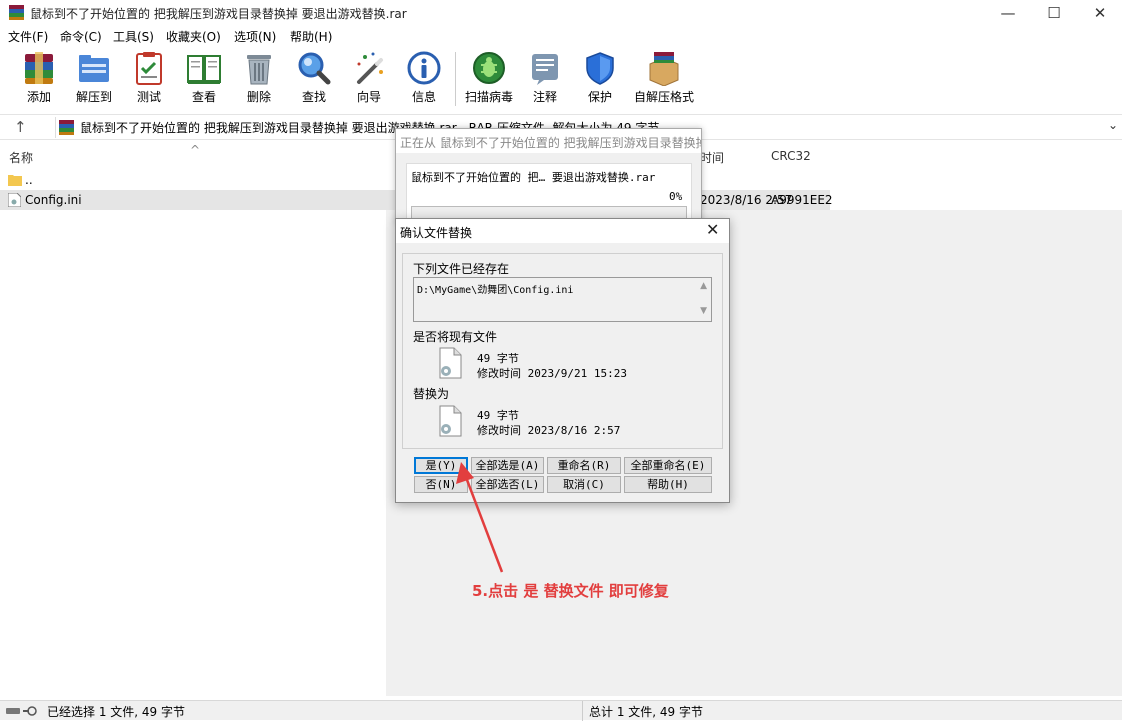  I want to click on menu-options: 选项(N), so click(255, 36).